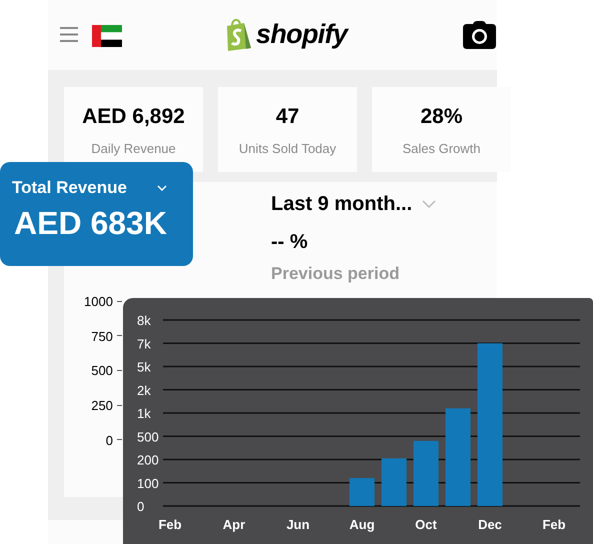 This screenshot has width=593, height=544. Describe the element at coordinates (148, 483) in the screenshot. I see `axis-label: 100` at that location.